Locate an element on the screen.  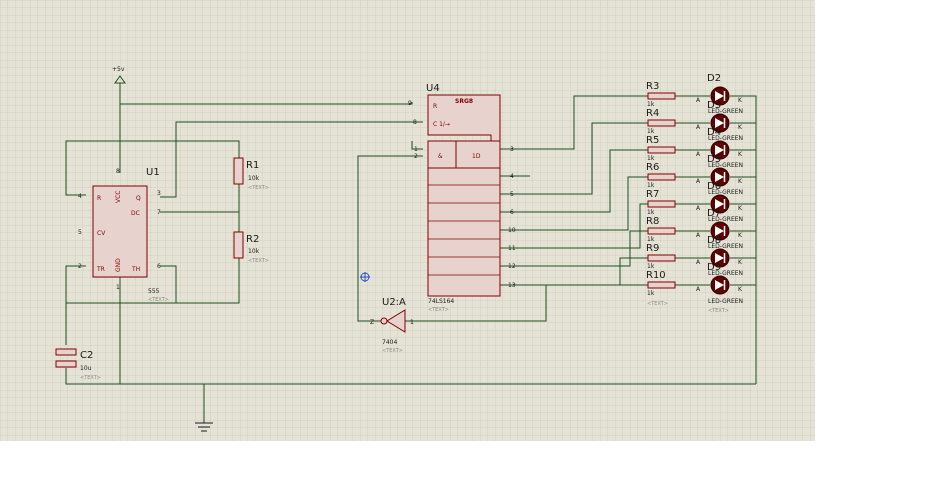
svg-text: SRG8 is located at coordinates (464, 101).